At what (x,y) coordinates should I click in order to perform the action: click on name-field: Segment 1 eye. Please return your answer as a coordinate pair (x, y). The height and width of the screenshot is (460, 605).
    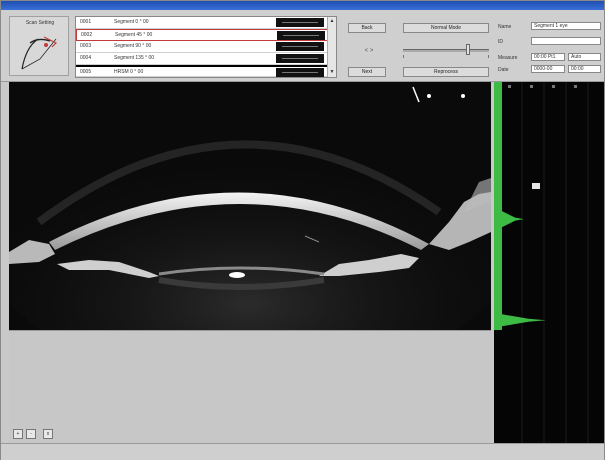
    Looking at the image, I should click on (566, 26).